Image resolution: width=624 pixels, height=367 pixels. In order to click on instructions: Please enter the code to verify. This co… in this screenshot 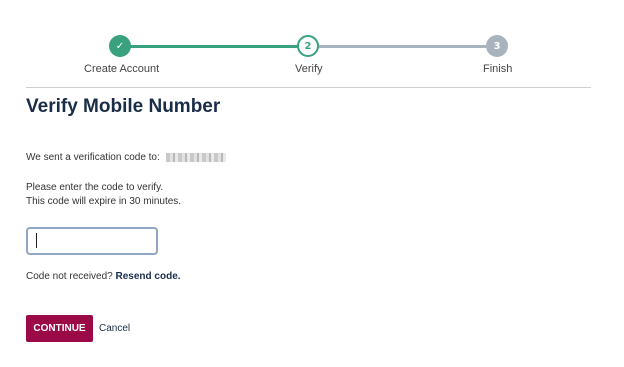, I will do `click(103, 195)`.